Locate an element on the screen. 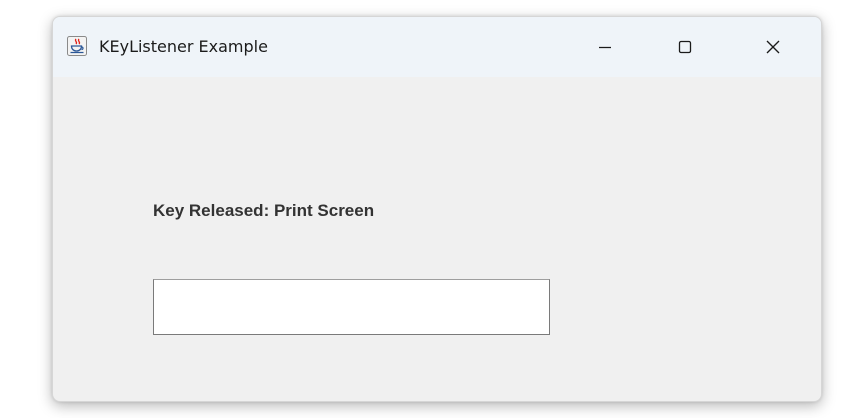 The image size is (849, 418). window-title: KEyListener Example is located at coordinates (183, 46).